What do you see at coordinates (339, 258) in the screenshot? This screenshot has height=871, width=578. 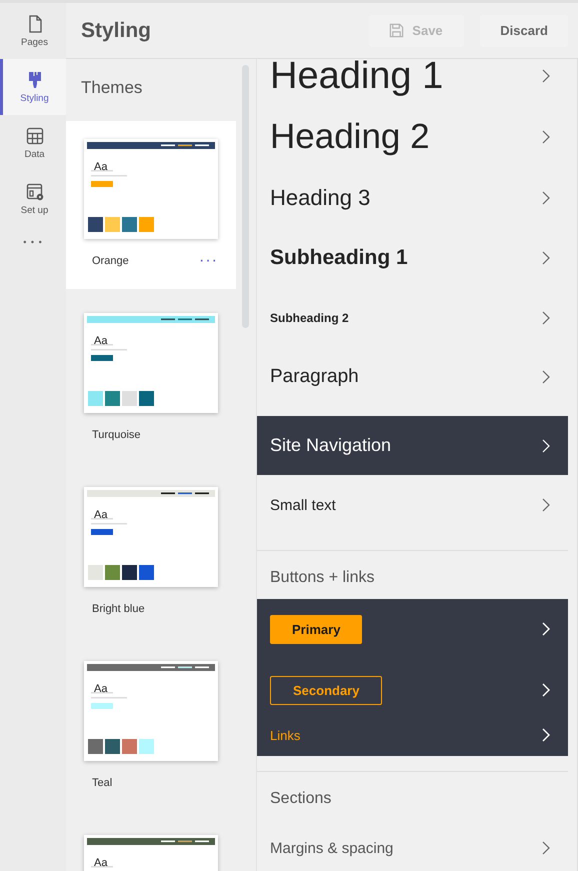 I see `style-label: Subheading 1` at bounding box center [339, 258].